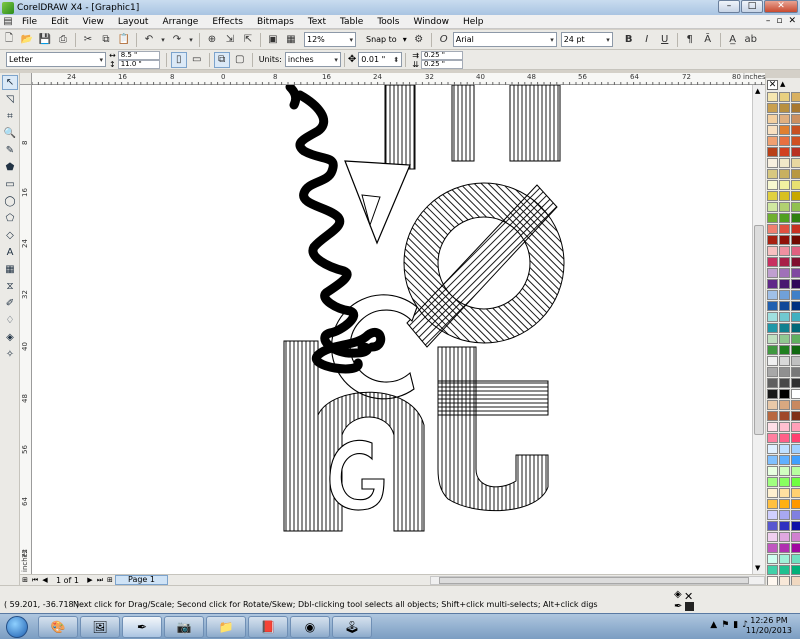 This screenshot has height=639, width=800. I want to click on polygon-tool-icon: ⬠, so click(10, 218).